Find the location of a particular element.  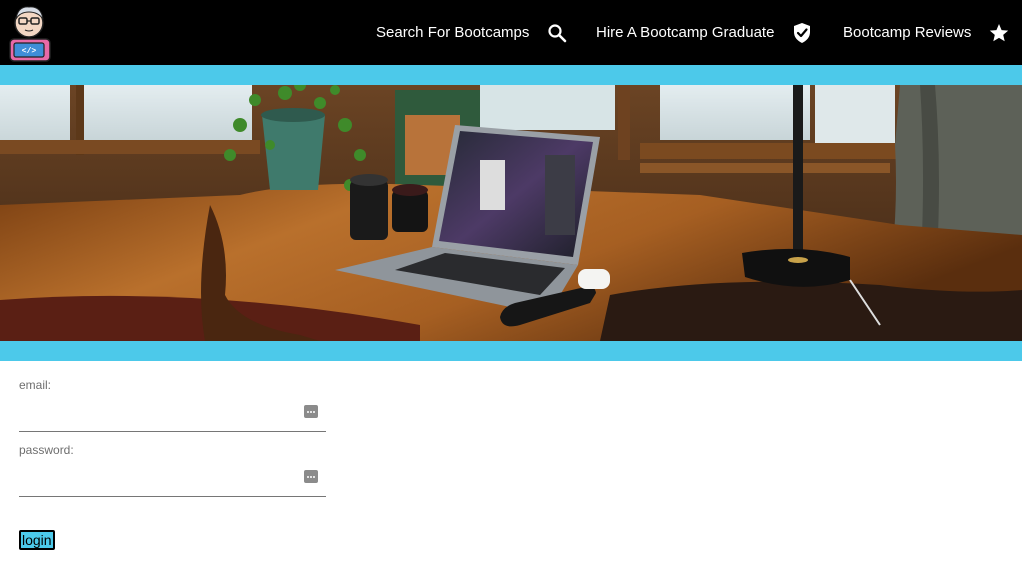

star-icon is located at coordinates (999, 33).